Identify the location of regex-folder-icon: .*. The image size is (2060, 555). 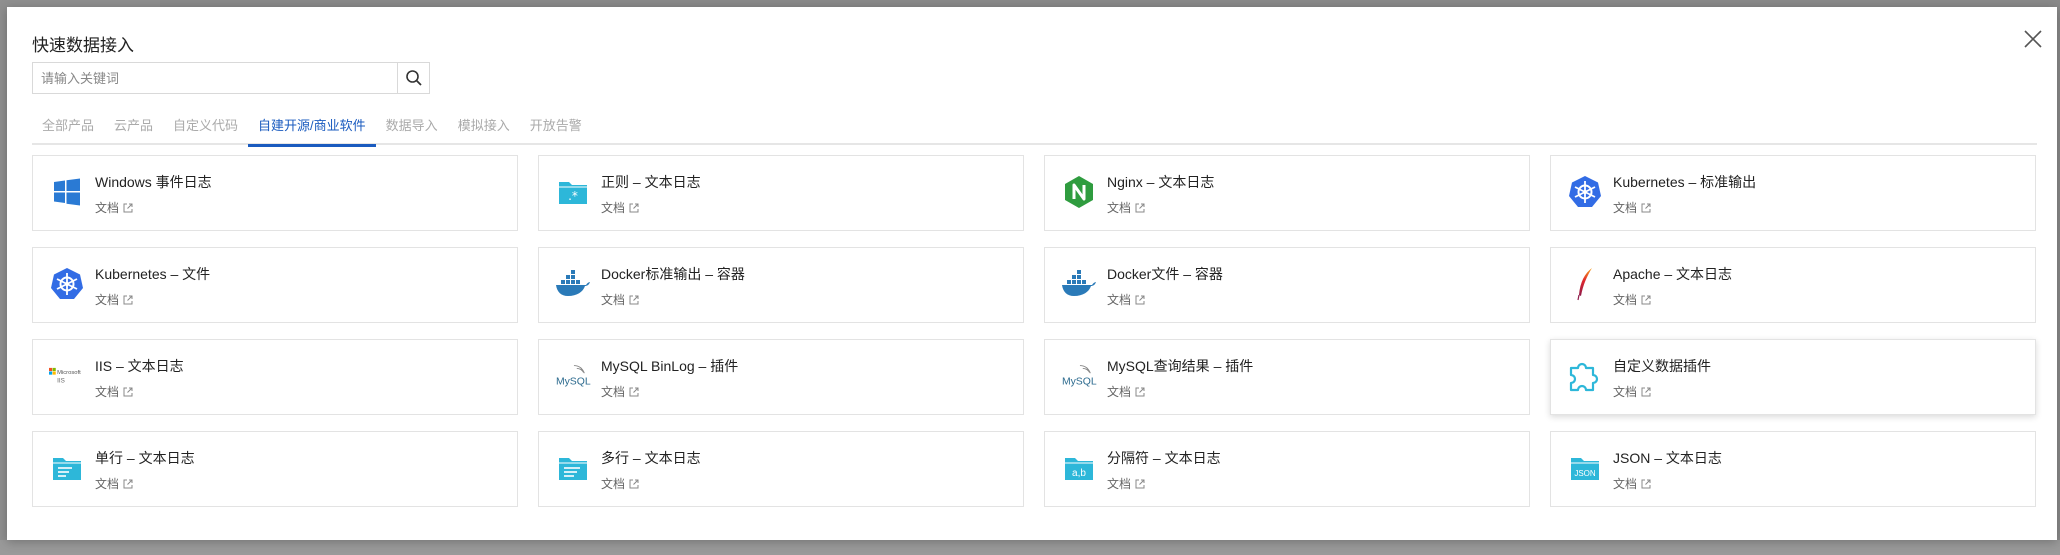
(573, 192).